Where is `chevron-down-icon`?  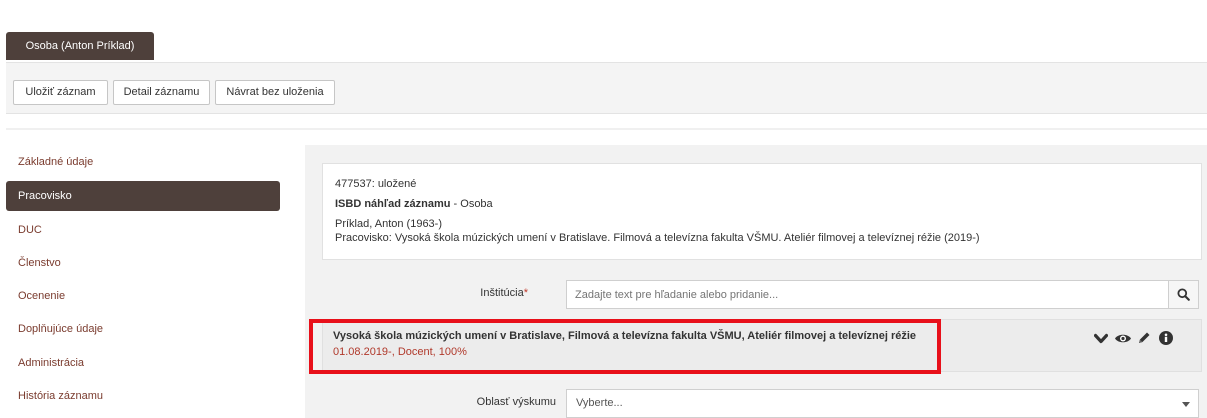
chevron-down-icon is located at coordinates (1101, 339).